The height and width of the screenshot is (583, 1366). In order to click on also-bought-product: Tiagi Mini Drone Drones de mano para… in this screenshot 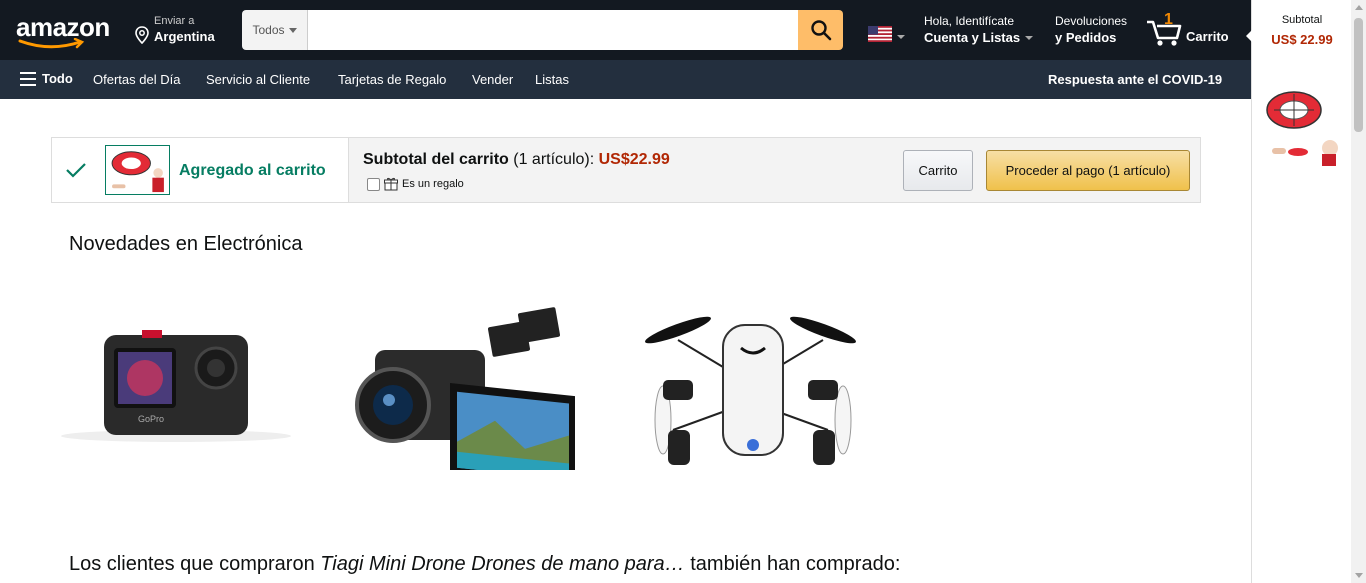, I will do `click(502, 564)`.